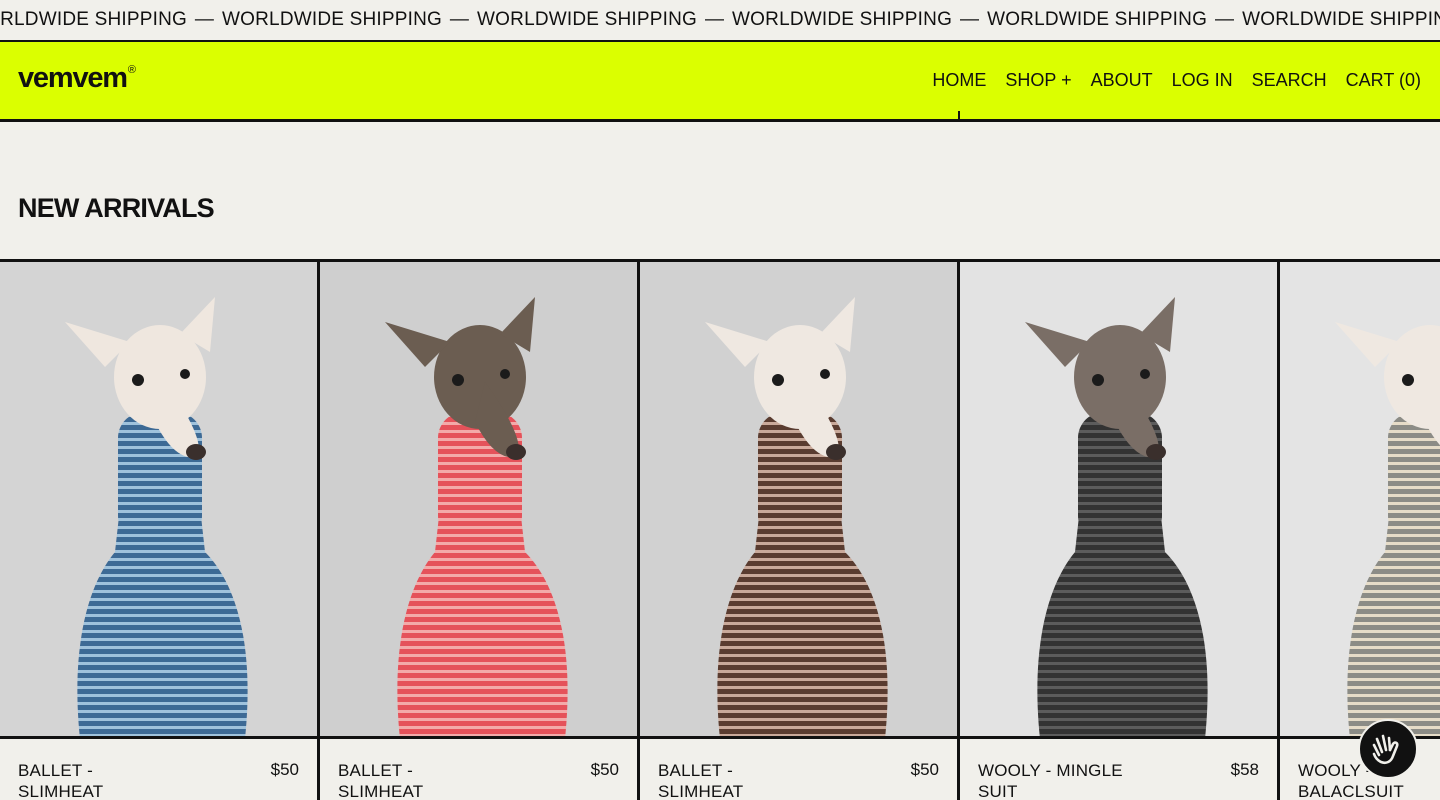  I want to click on chat-button, so click(1388, 749).